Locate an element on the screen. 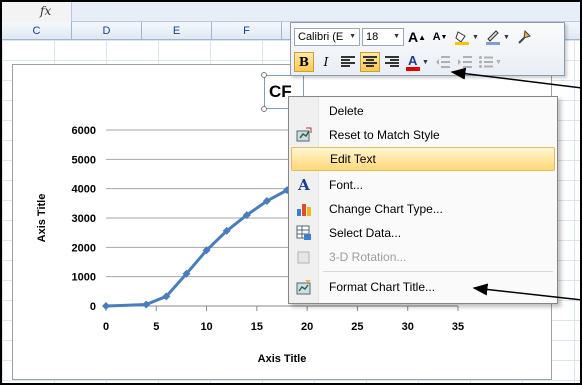  chart-type-icon is located at coordinates (304, 209).